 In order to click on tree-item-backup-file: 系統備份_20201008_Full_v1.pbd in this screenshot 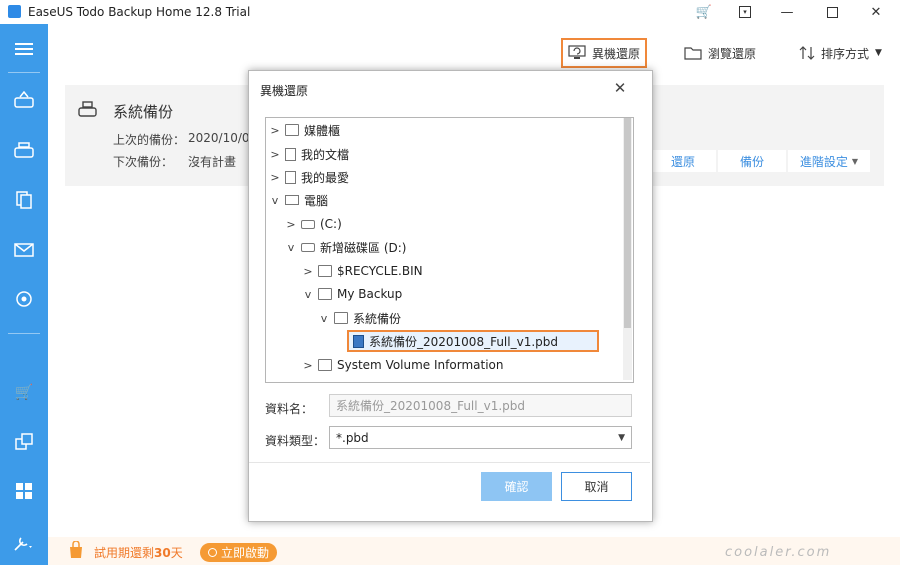, I will do `click(455, 341)`.